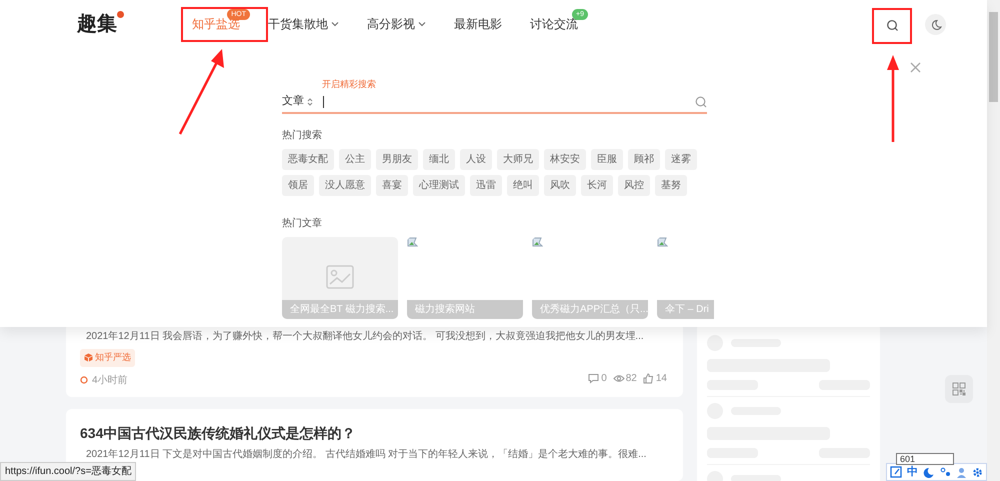 This screenshot has height=481, width=1000. Describe the element at coordinates (340, 276) in the screenshot. I see `image-placeholder-icon` at that location.